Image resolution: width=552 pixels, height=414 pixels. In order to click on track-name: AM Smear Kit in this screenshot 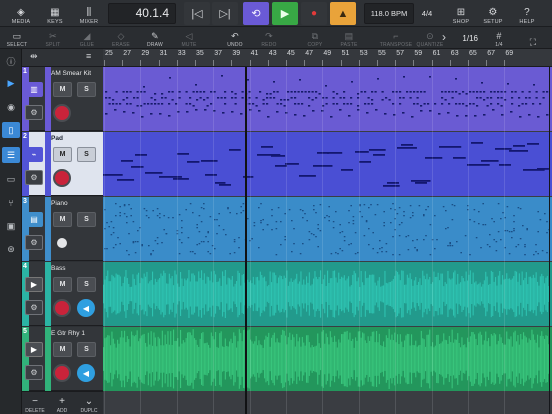, I will do `click(71, 73)`.